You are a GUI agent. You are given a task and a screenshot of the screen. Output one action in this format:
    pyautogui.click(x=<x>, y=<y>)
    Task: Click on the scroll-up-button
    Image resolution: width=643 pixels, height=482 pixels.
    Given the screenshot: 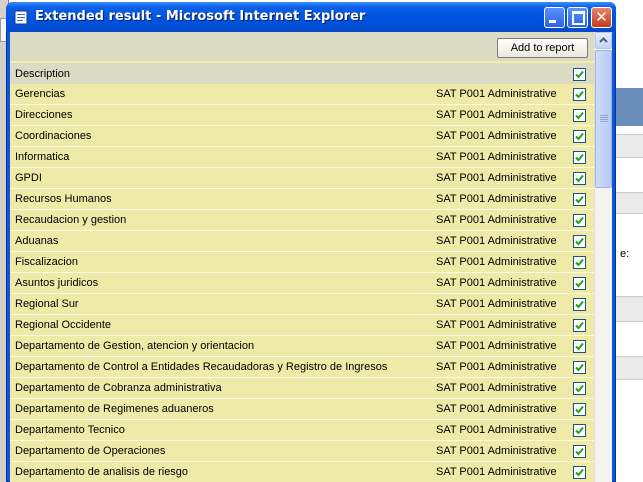 What is the action you would take?
    pyautogui.click(x=603, y=40)
    